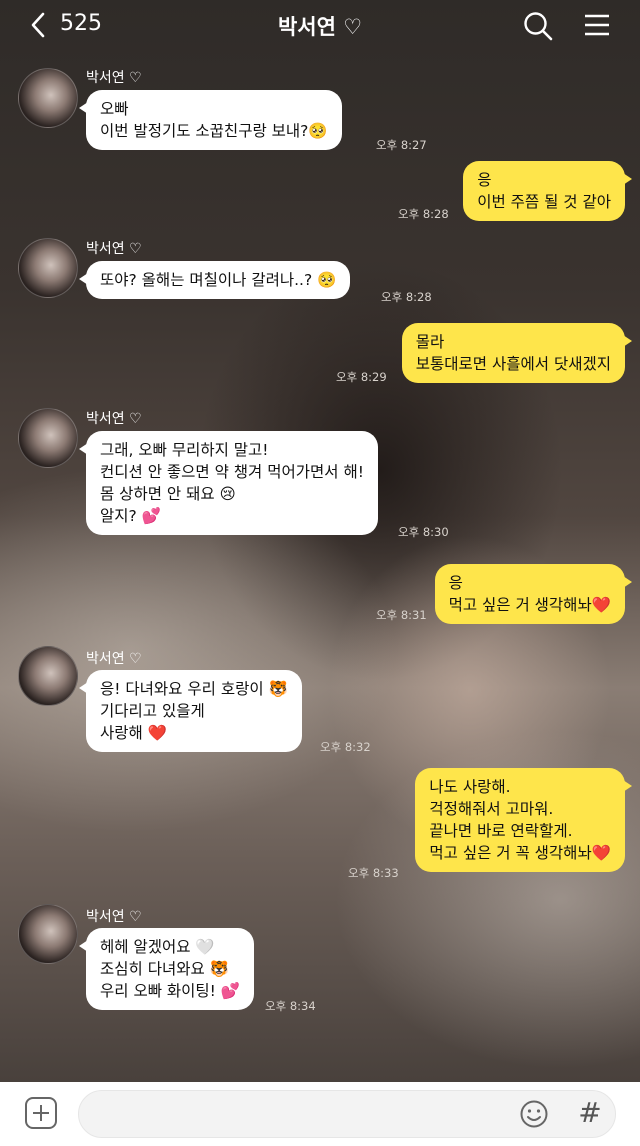 Image resolution: width=640 pixels, height=1146 pixels. What do you see at coordinates (168, 494) in the screenshot?
I see `message-line: 몸 상하면 안 돼요 😢` at bounding box center [168, 494].